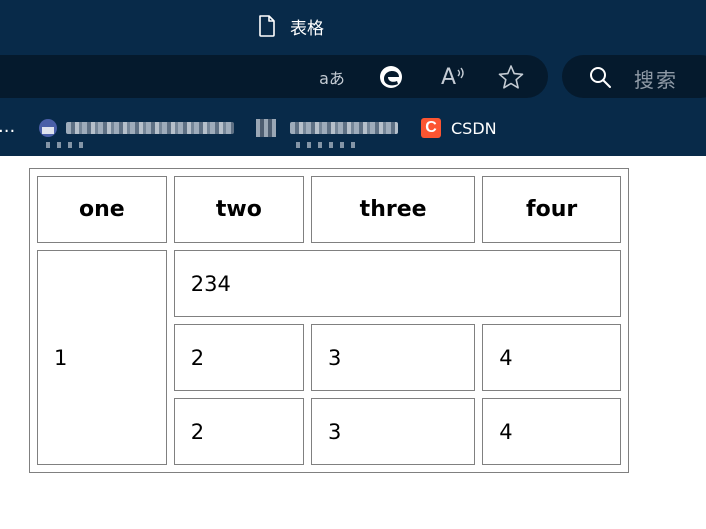 The height and width of the screenshot is (529, 706). What do you see at coordinates (102, 357) in the screenshot?
I see `merged-cell-col1: 1` at bounding box center [102, 357].